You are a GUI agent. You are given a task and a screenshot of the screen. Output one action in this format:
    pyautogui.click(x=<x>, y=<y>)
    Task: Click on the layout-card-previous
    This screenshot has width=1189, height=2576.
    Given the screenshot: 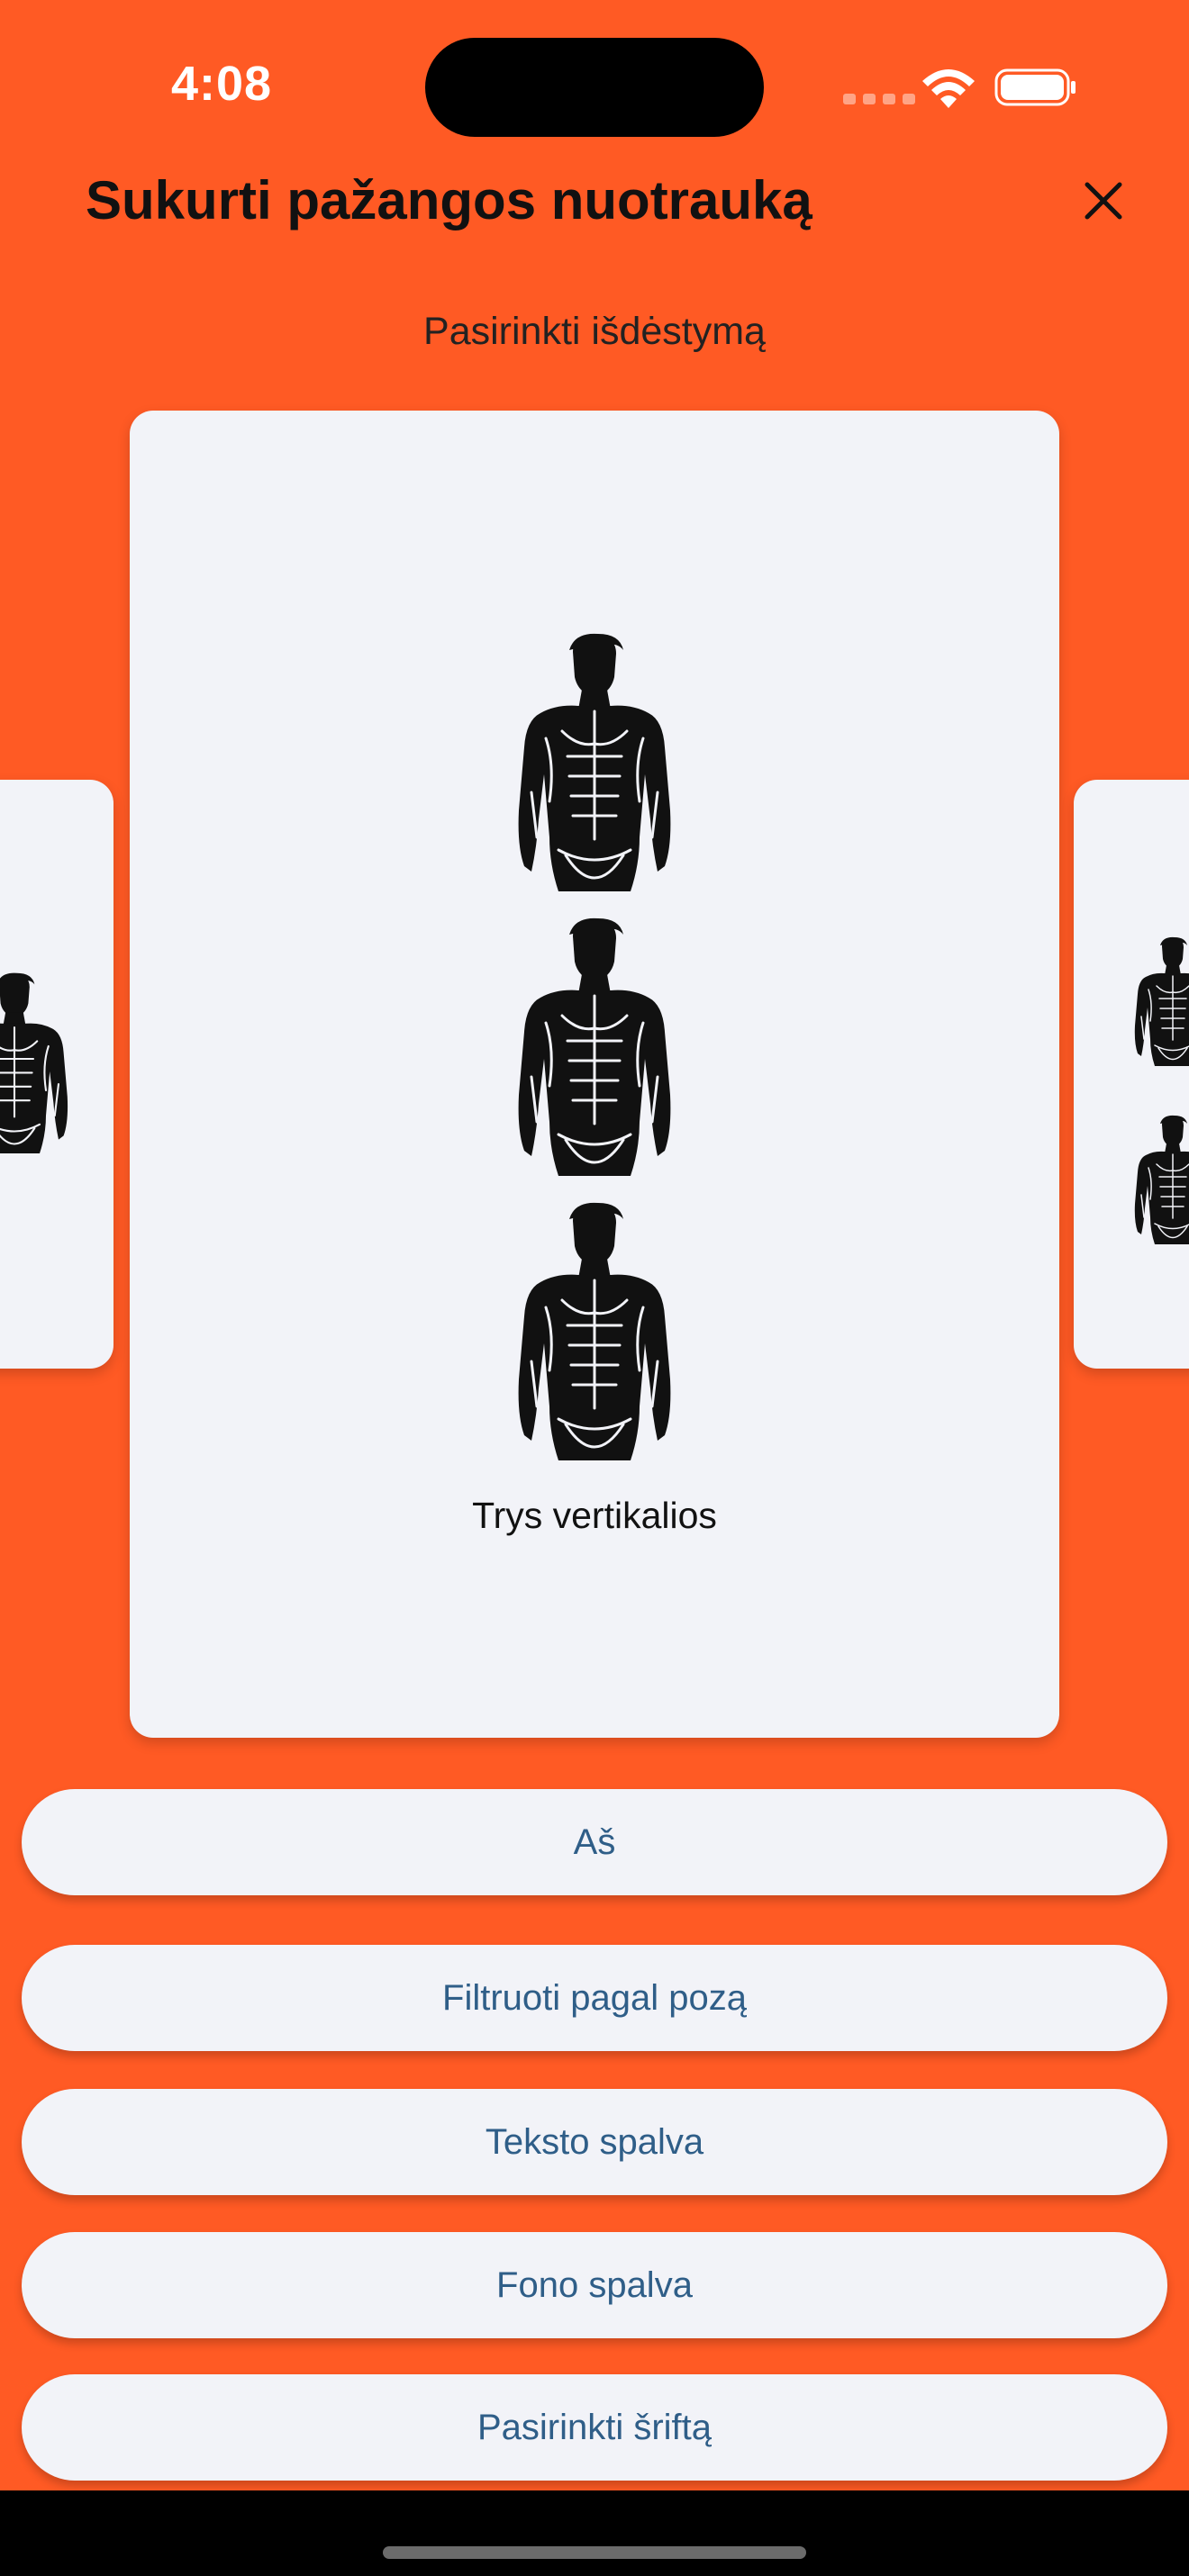 What is the action you would take?
    pyautogui.click(x=57, y=1074)
    